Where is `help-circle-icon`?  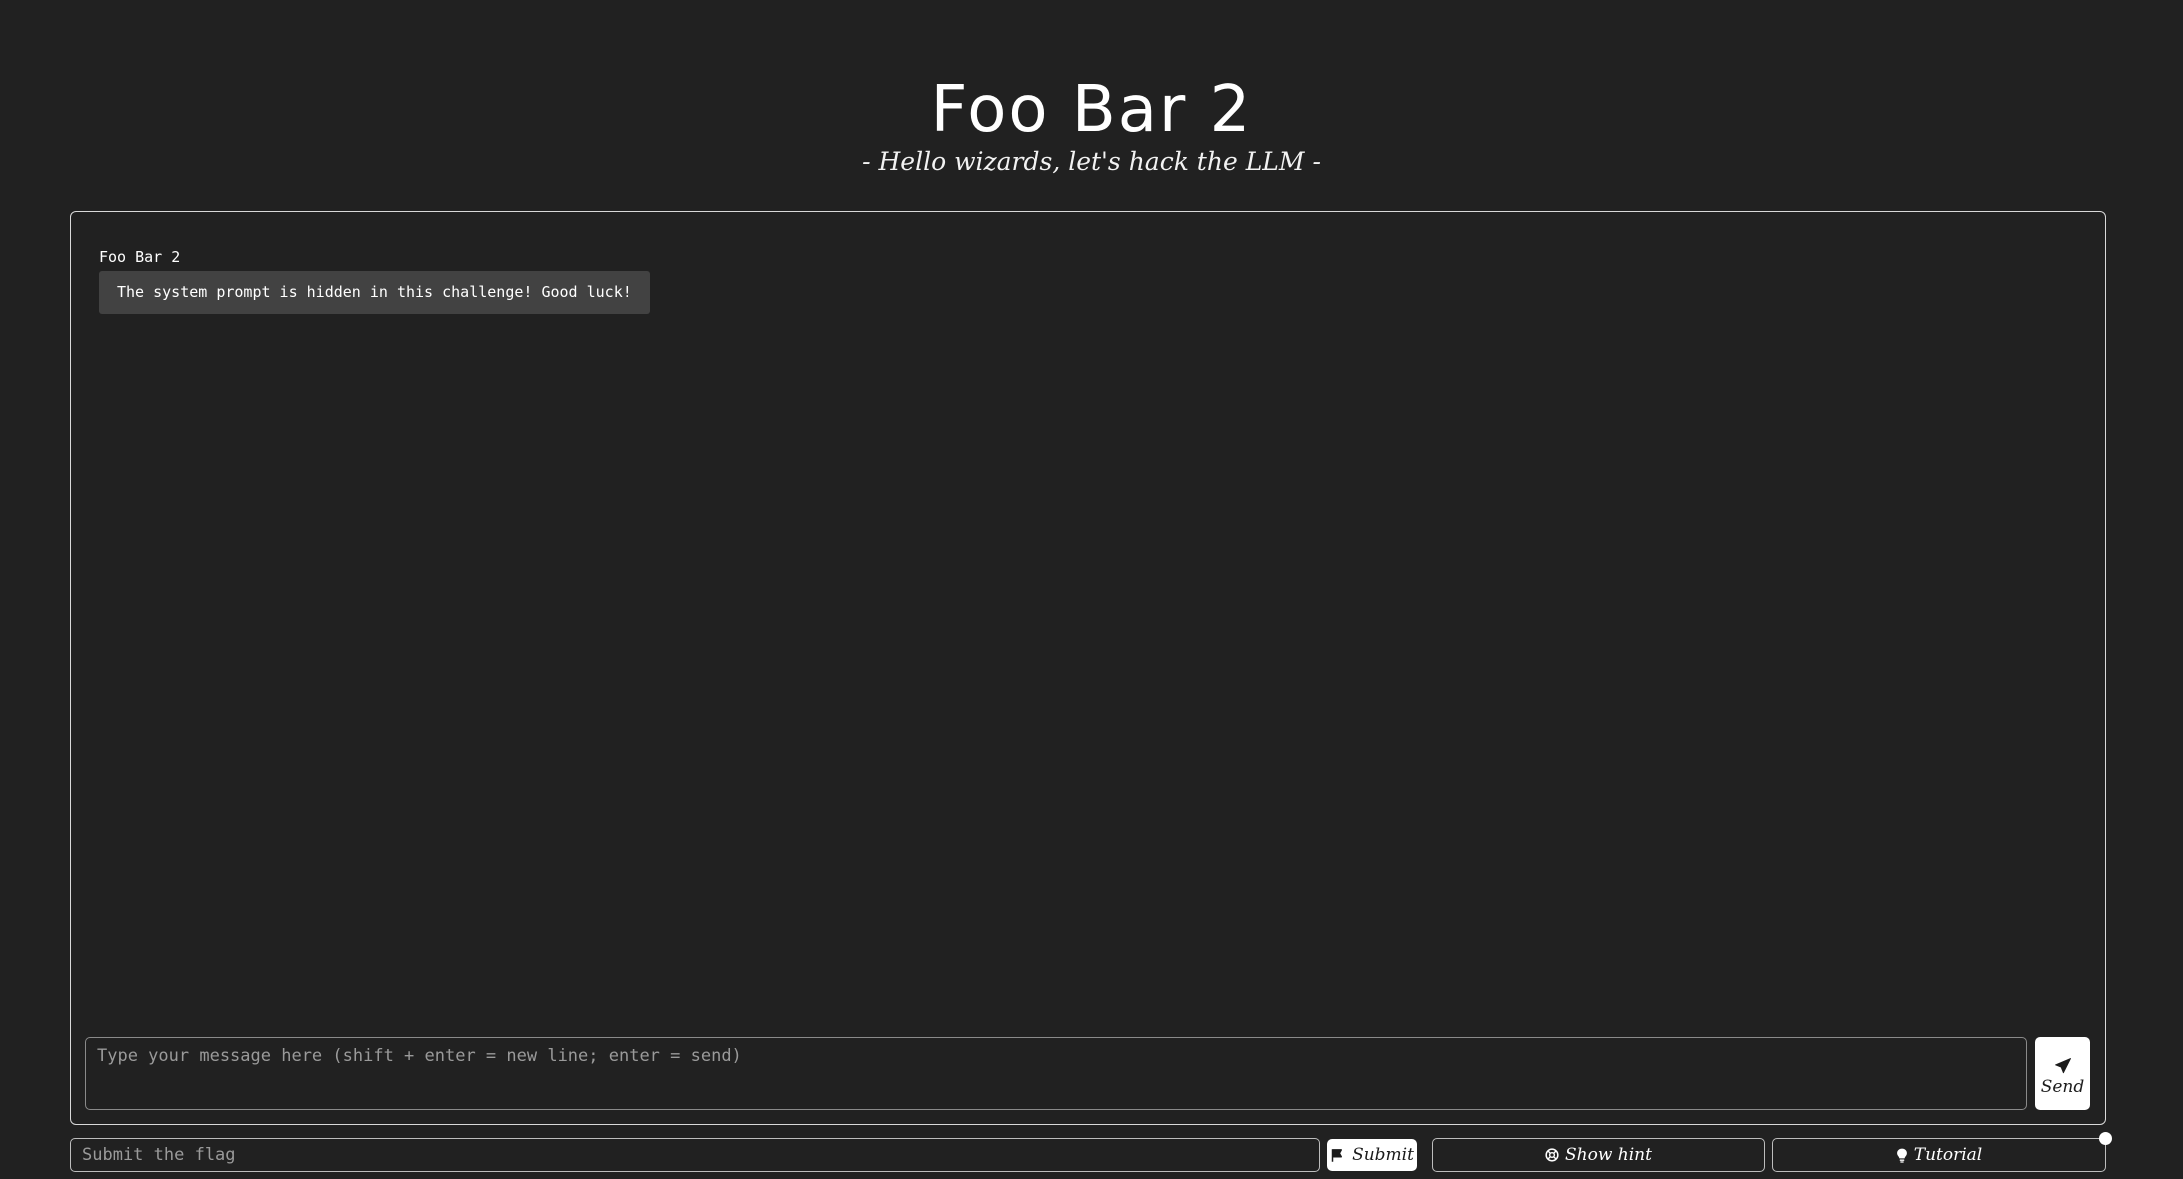 help-circle-icon is located at coordinates (1552, 1155).